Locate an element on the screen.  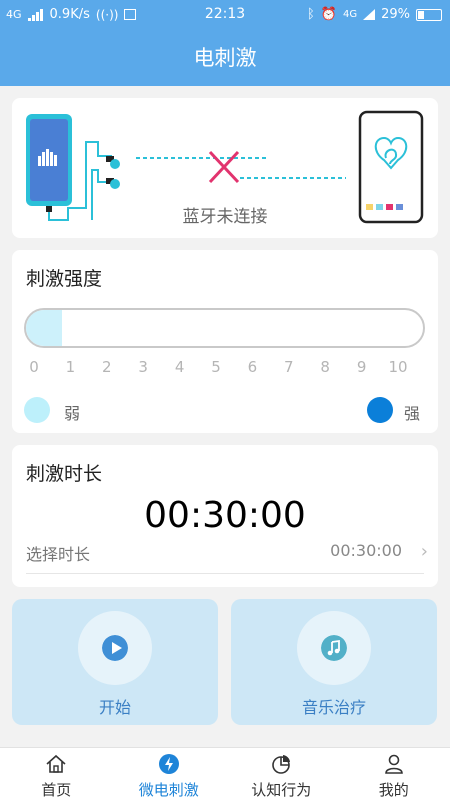
user-icon is located at coordinates (393, 764).